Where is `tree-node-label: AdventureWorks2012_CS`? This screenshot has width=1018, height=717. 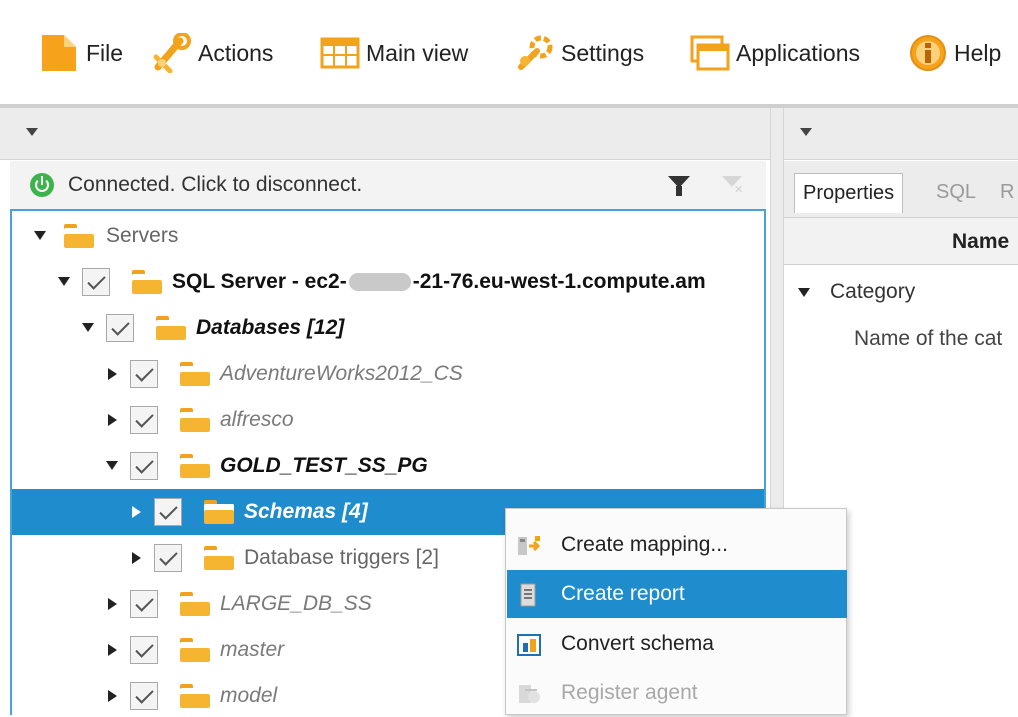
tree-node-label: AdventureWorks2012_CS is located at coordinates (341, 373).